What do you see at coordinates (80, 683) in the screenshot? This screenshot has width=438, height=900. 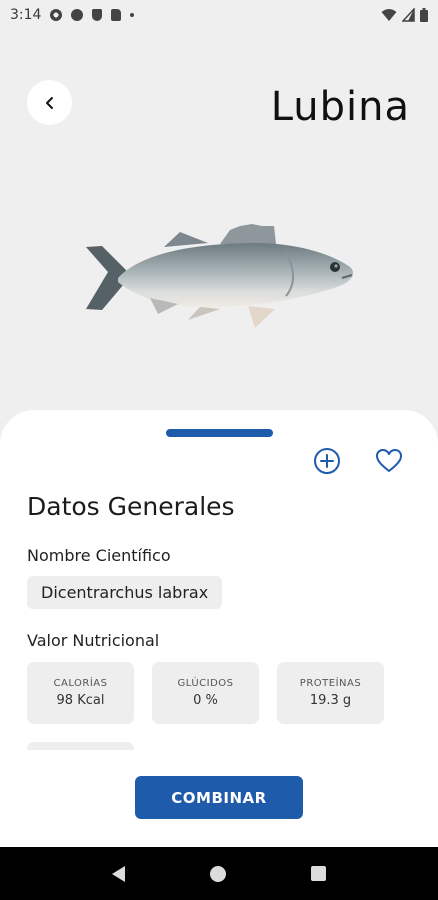 I see `nutrition-key: CALORÍAS` at bounding box center [80, 683].